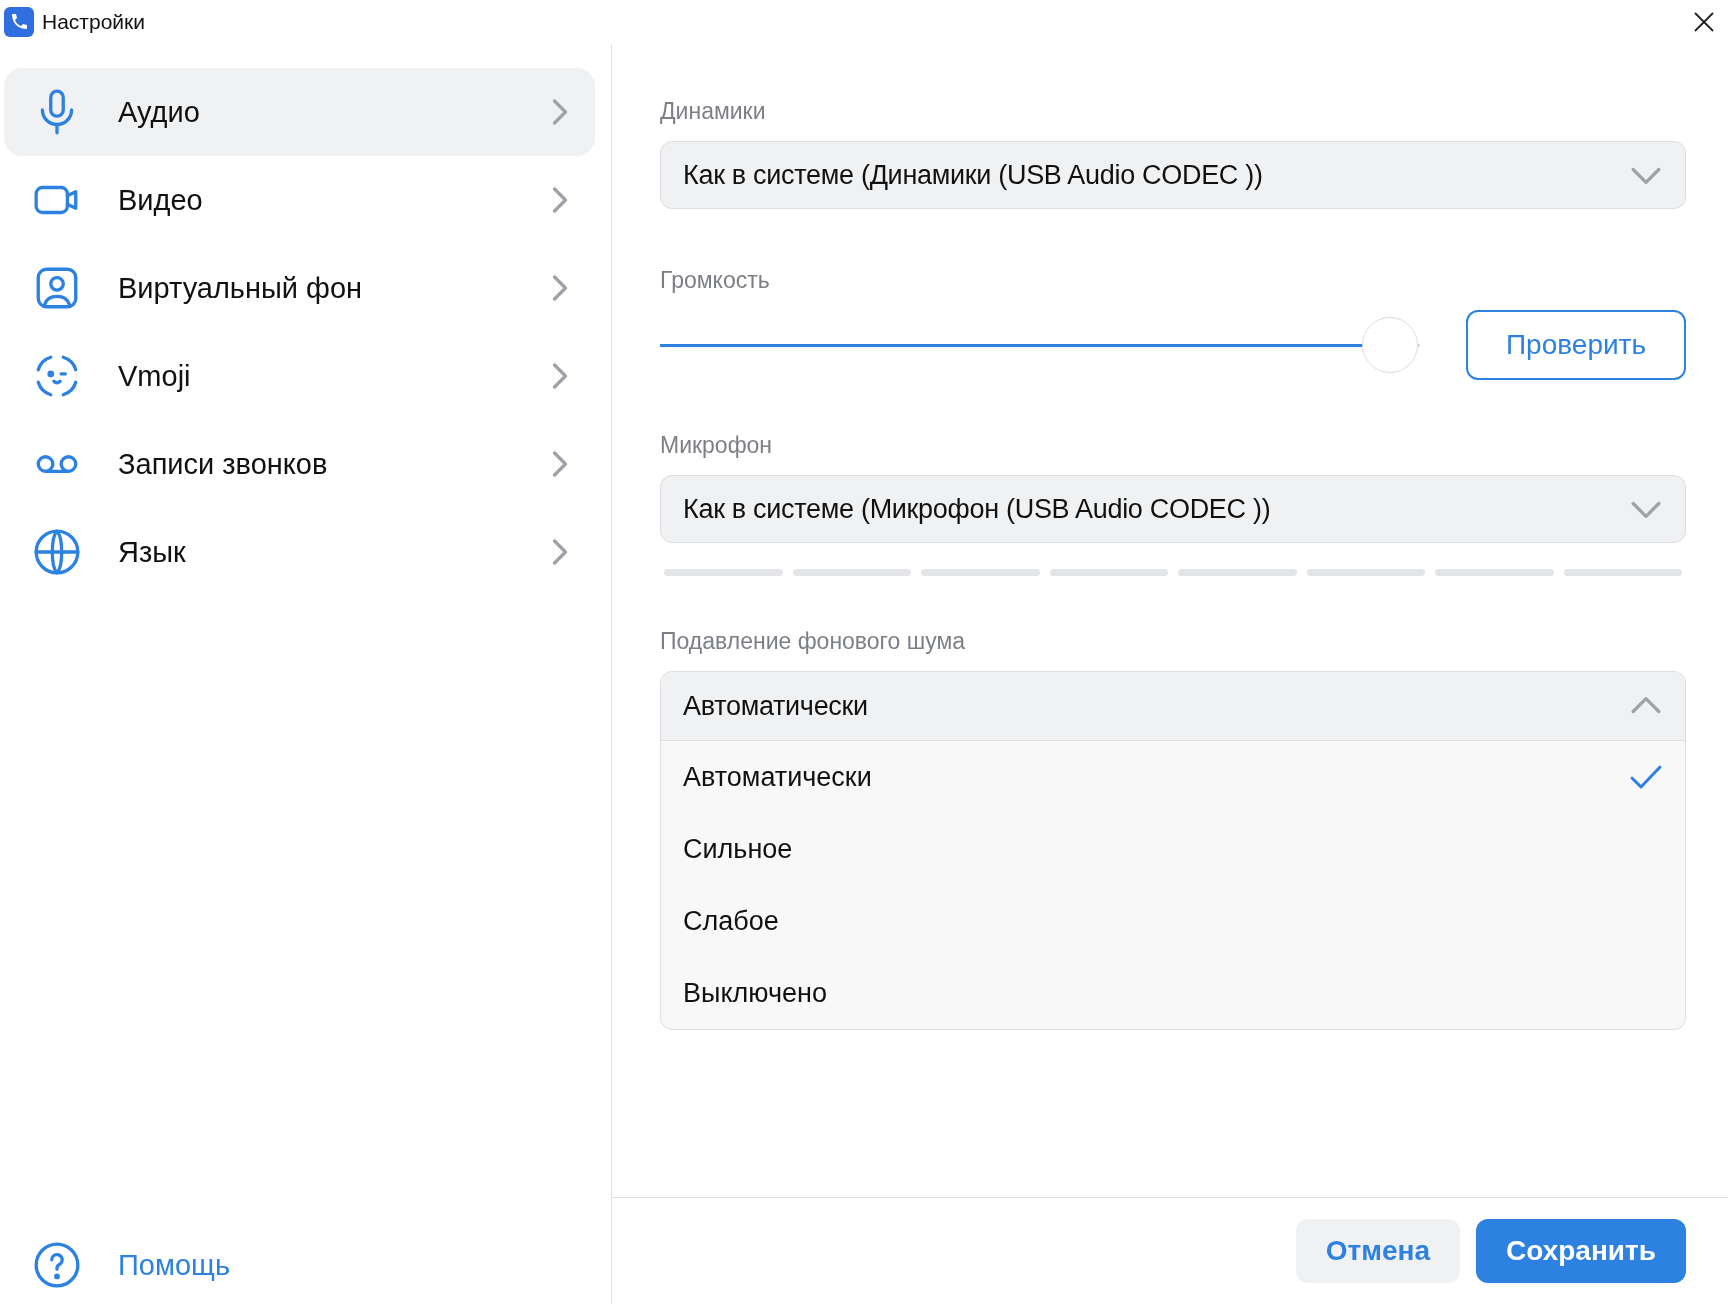  I want to click on sidebar-item-label: Vmoji, so click(155, 376).